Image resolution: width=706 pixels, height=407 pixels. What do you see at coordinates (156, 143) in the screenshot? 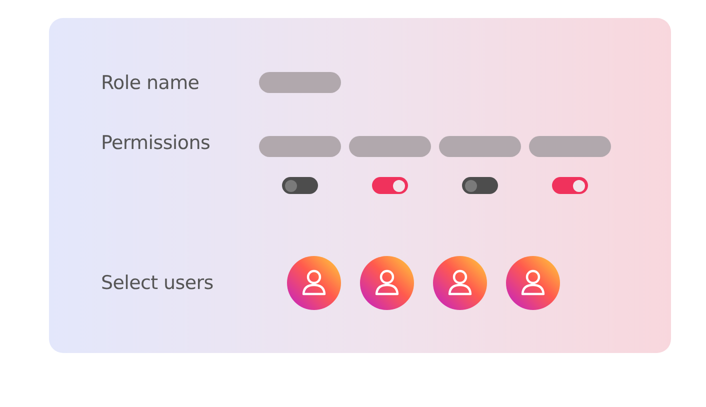
I see `field-label: Permissions` at bounding box center [156, 143].